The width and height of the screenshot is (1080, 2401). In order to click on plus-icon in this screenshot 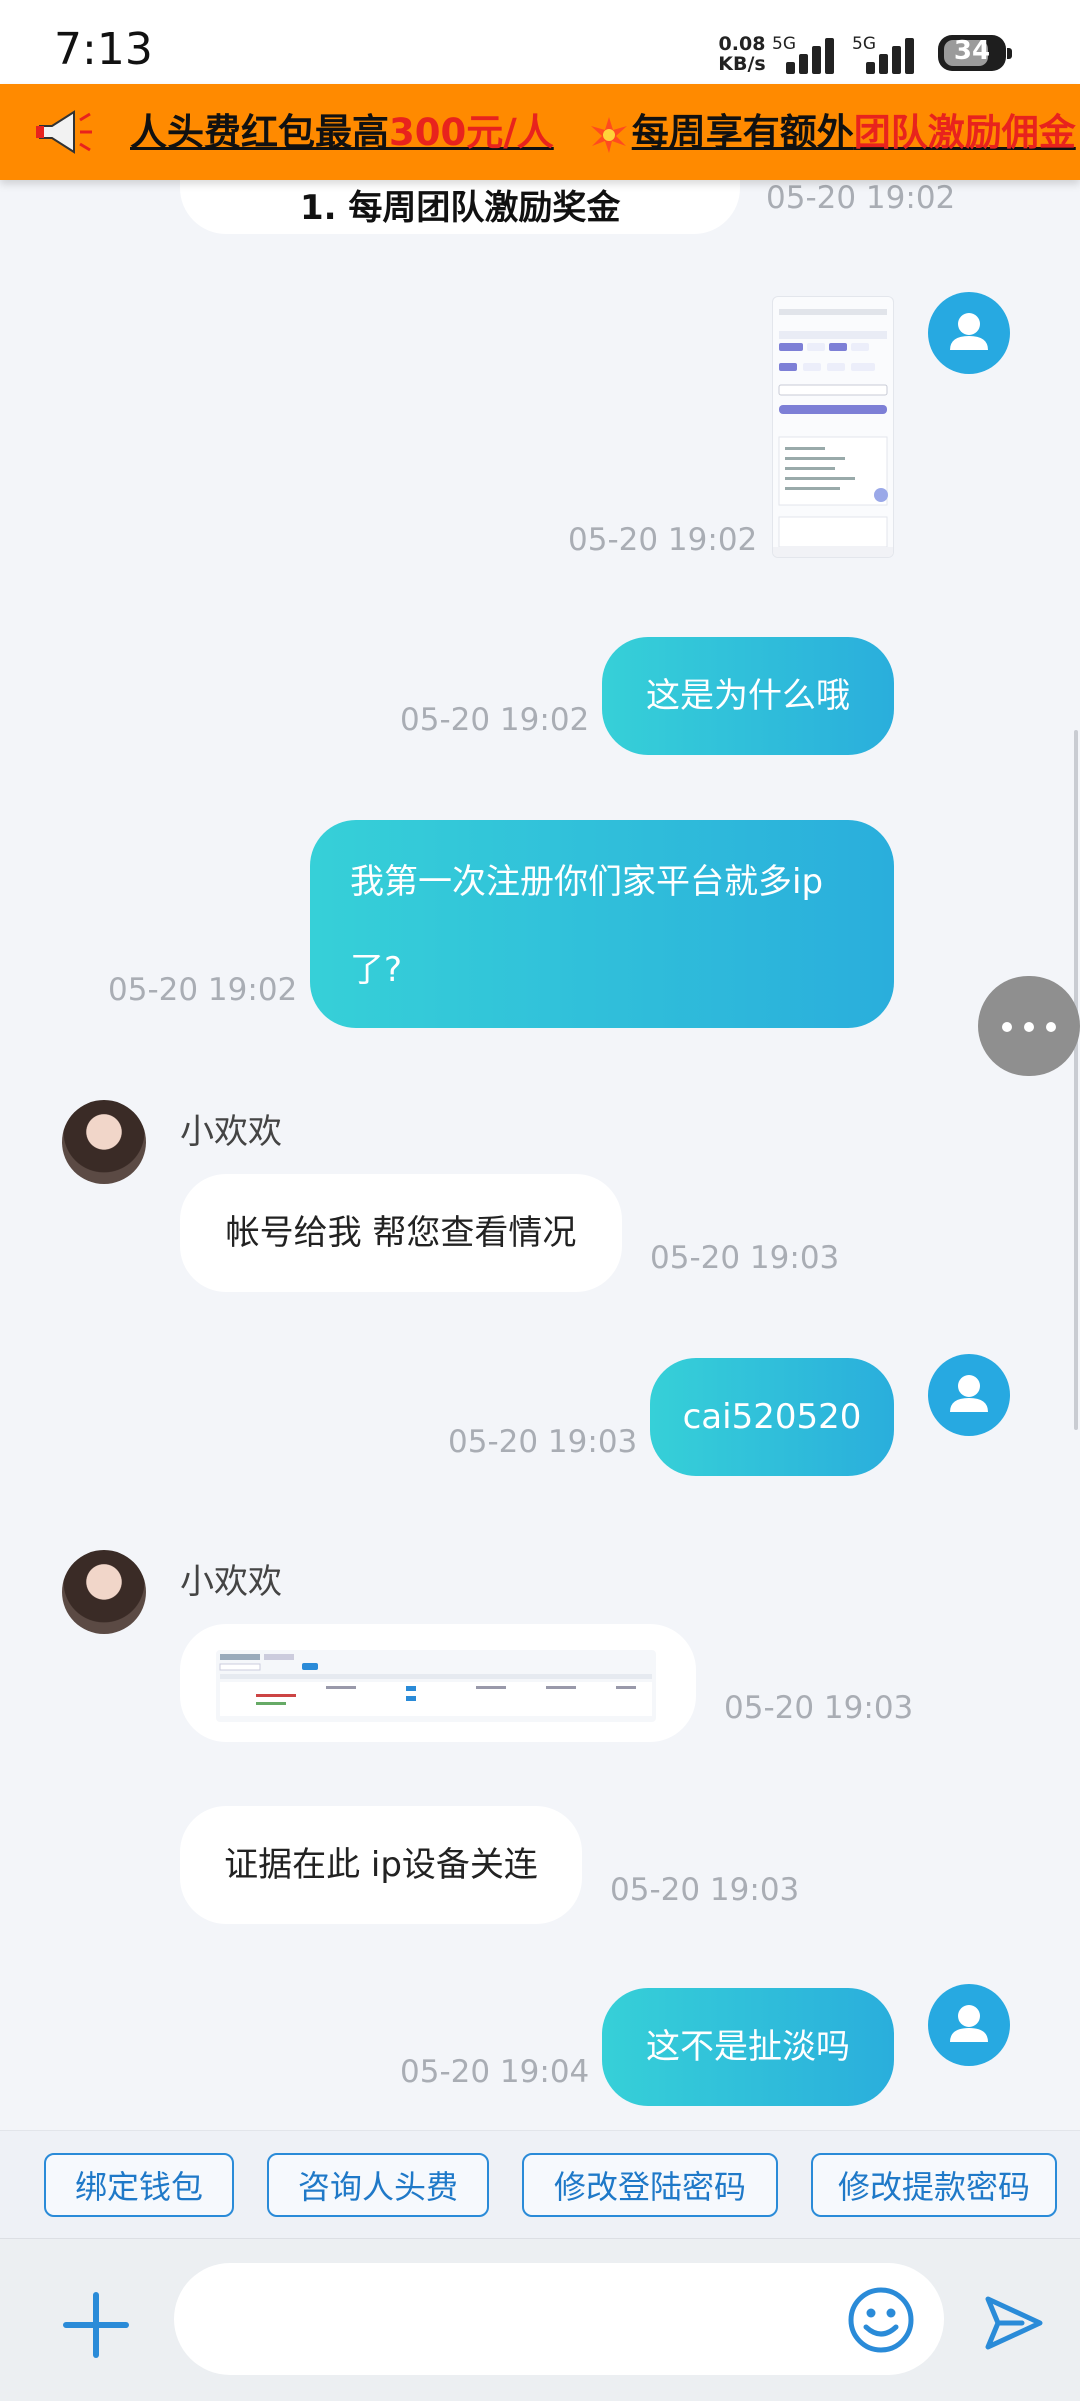, I will do `click(96, 2325)`.